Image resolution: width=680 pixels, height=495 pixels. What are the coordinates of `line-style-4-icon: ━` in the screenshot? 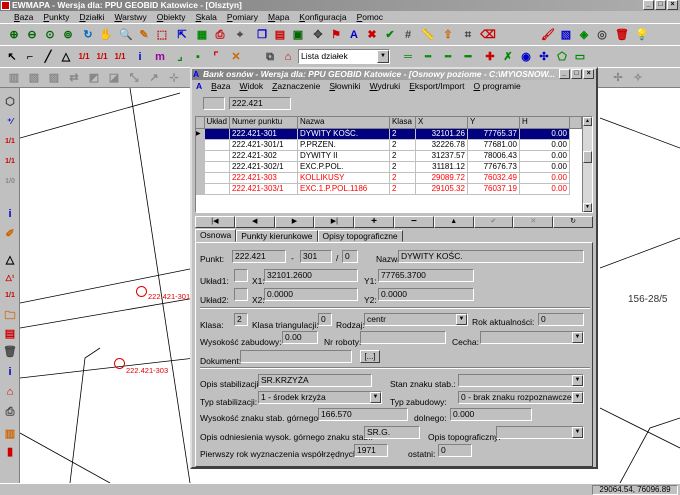 It's located at (468, 57).